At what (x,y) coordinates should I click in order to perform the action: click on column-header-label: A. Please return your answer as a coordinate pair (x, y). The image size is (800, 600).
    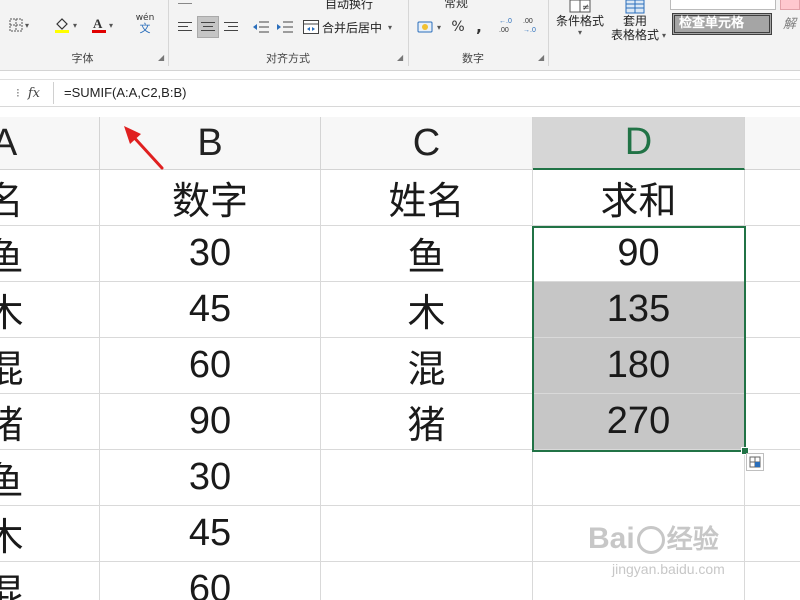
    Looking at the image, I should click on (9, 142).